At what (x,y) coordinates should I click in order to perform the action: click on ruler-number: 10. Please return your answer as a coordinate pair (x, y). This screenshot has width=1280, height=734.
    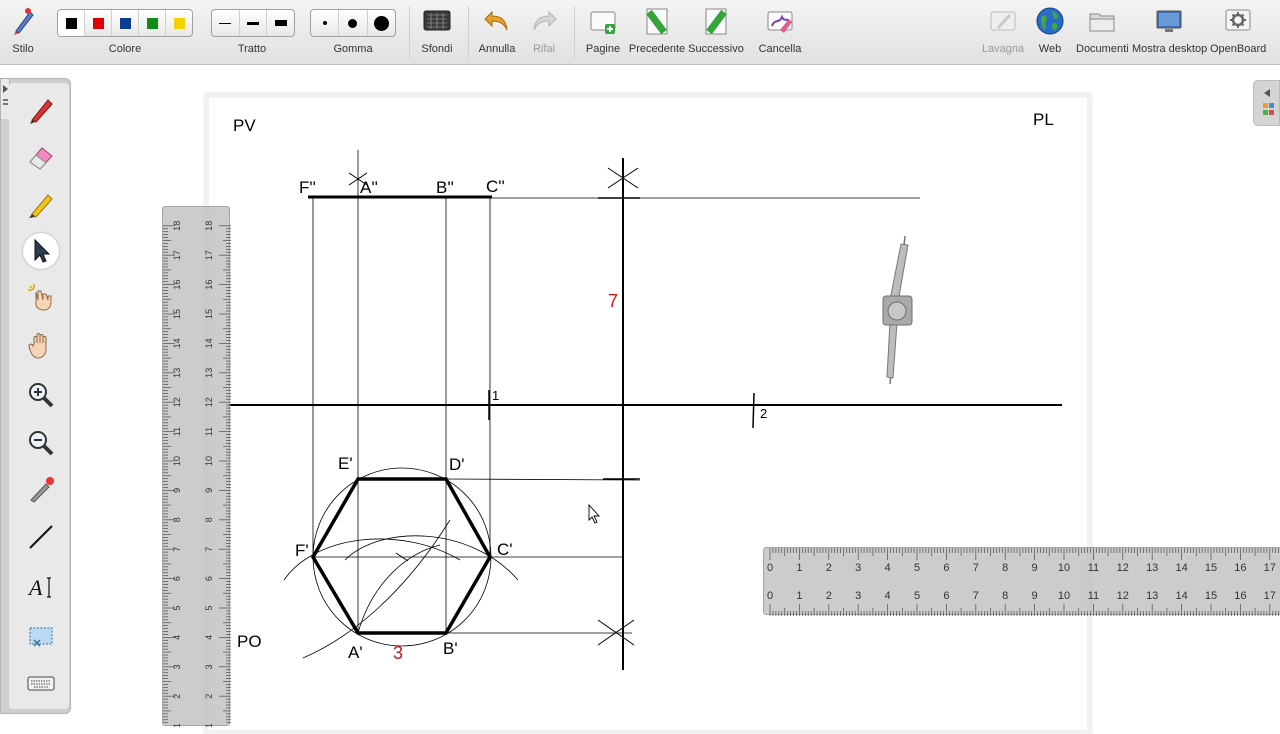
    Looking at the image, I should click on (1064, 568).